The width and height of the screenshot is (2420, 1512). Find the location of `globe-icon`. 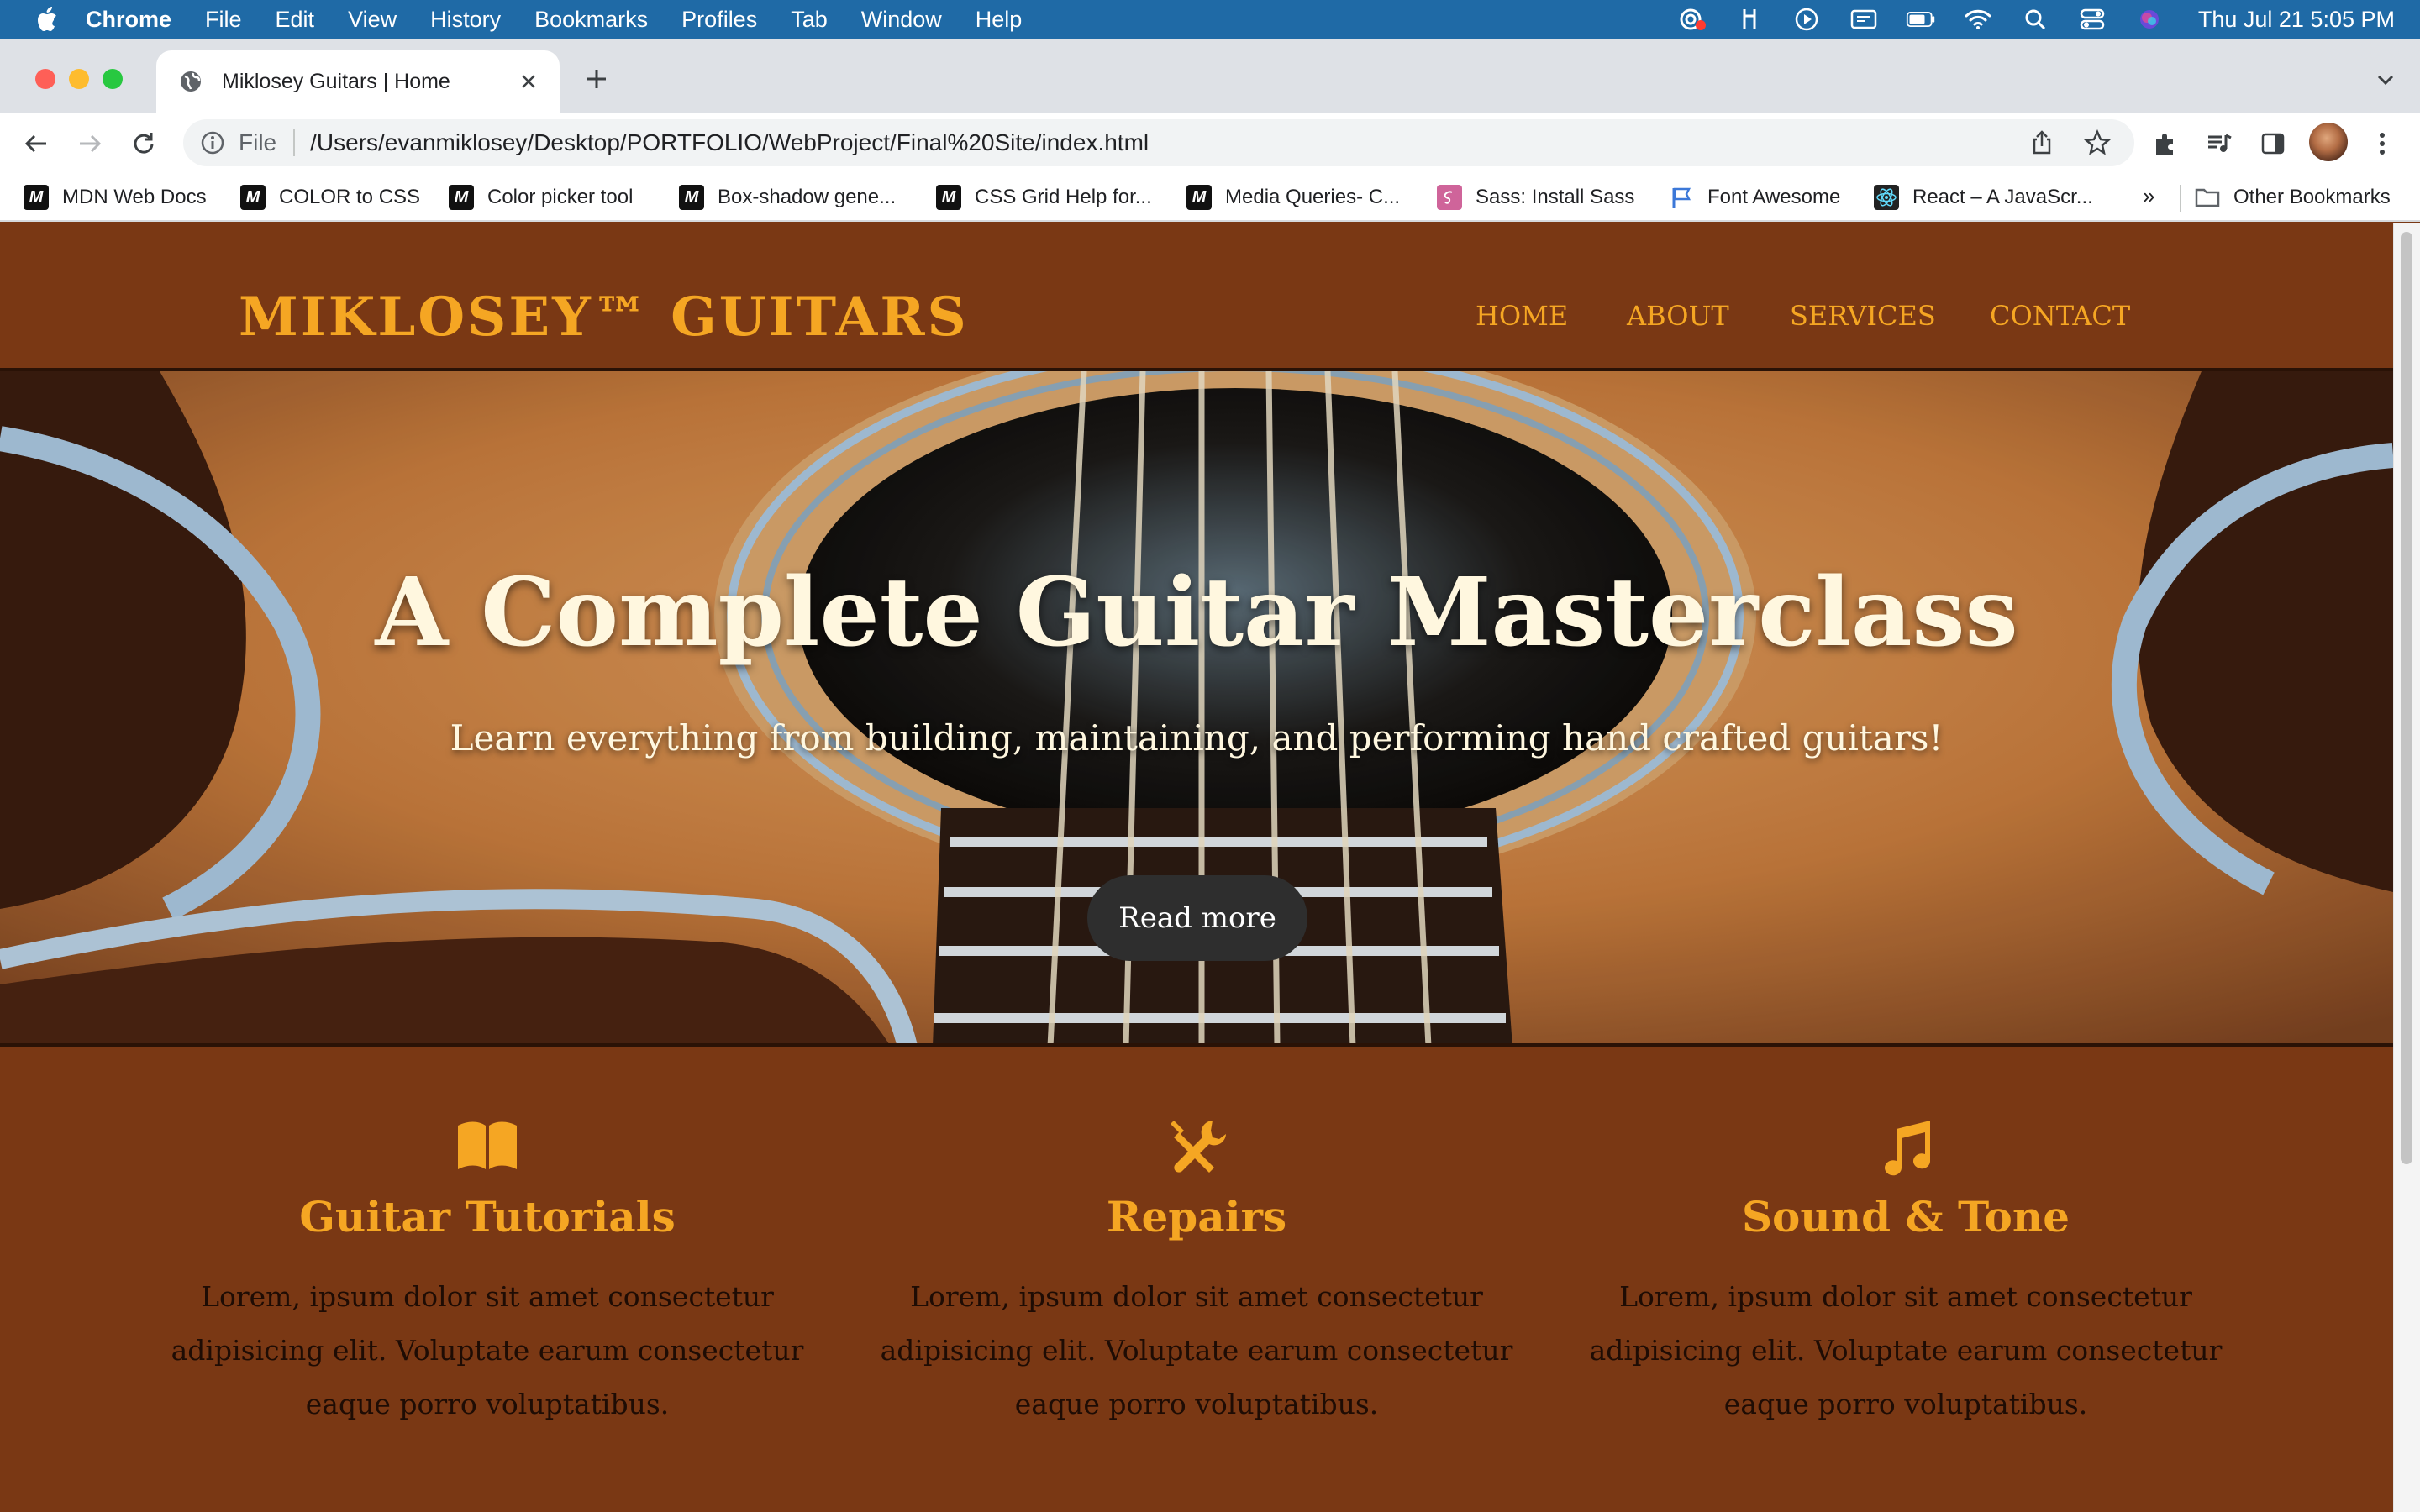

globe-icon is located at coordinates (191, 81).